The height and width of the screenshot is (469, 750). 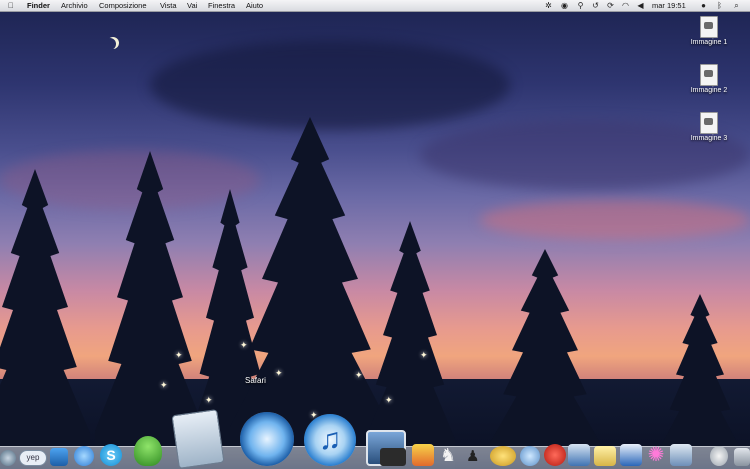 I want to click on wifi-icon: ◠, so click(x=625, y=5).